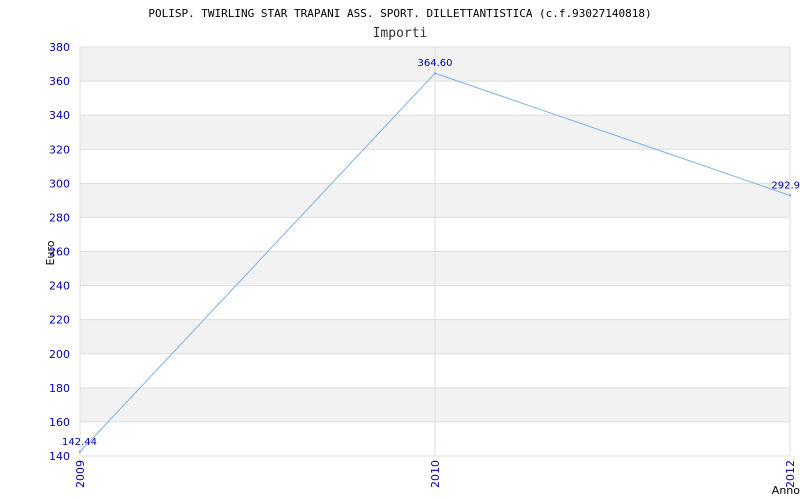 Image resolution: width=800 pixels, height=500 pixels. Describe the element at coordinates (59, 115) in the screenshot. I see `y-tick-label: 340` at that location.